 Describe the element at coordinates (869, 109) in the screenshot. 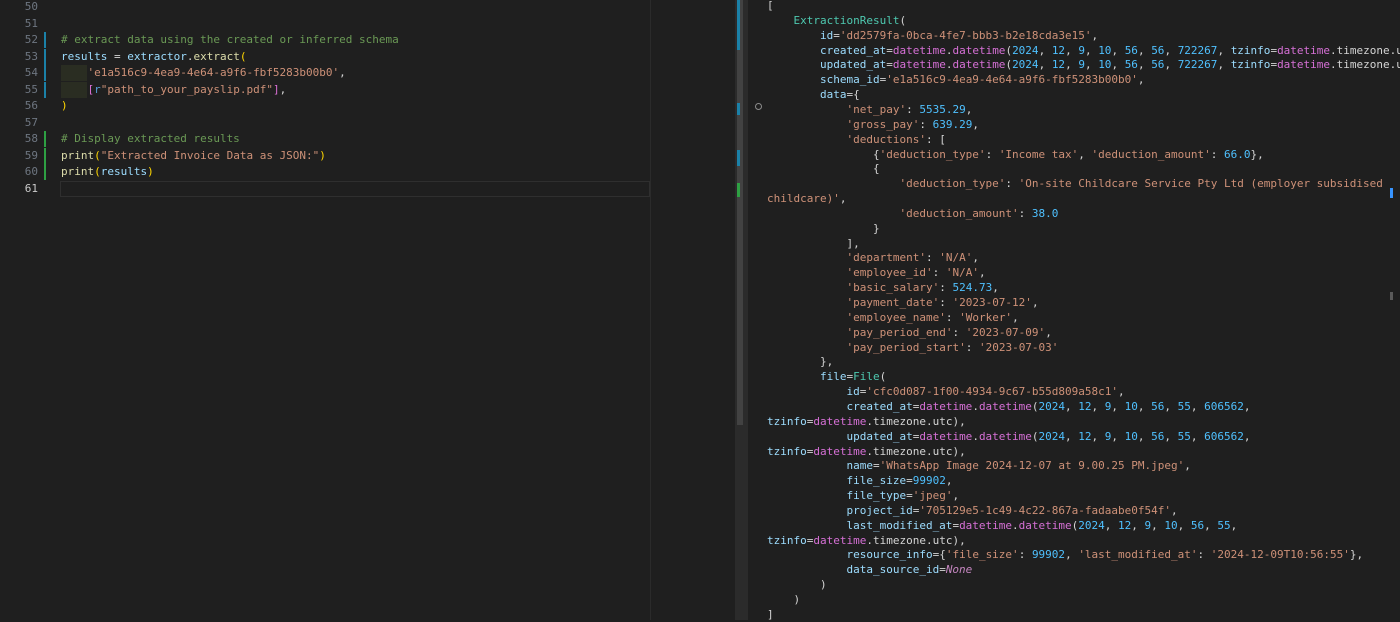

I see `output-line: 'net_pay': 5535.29,` at that location.